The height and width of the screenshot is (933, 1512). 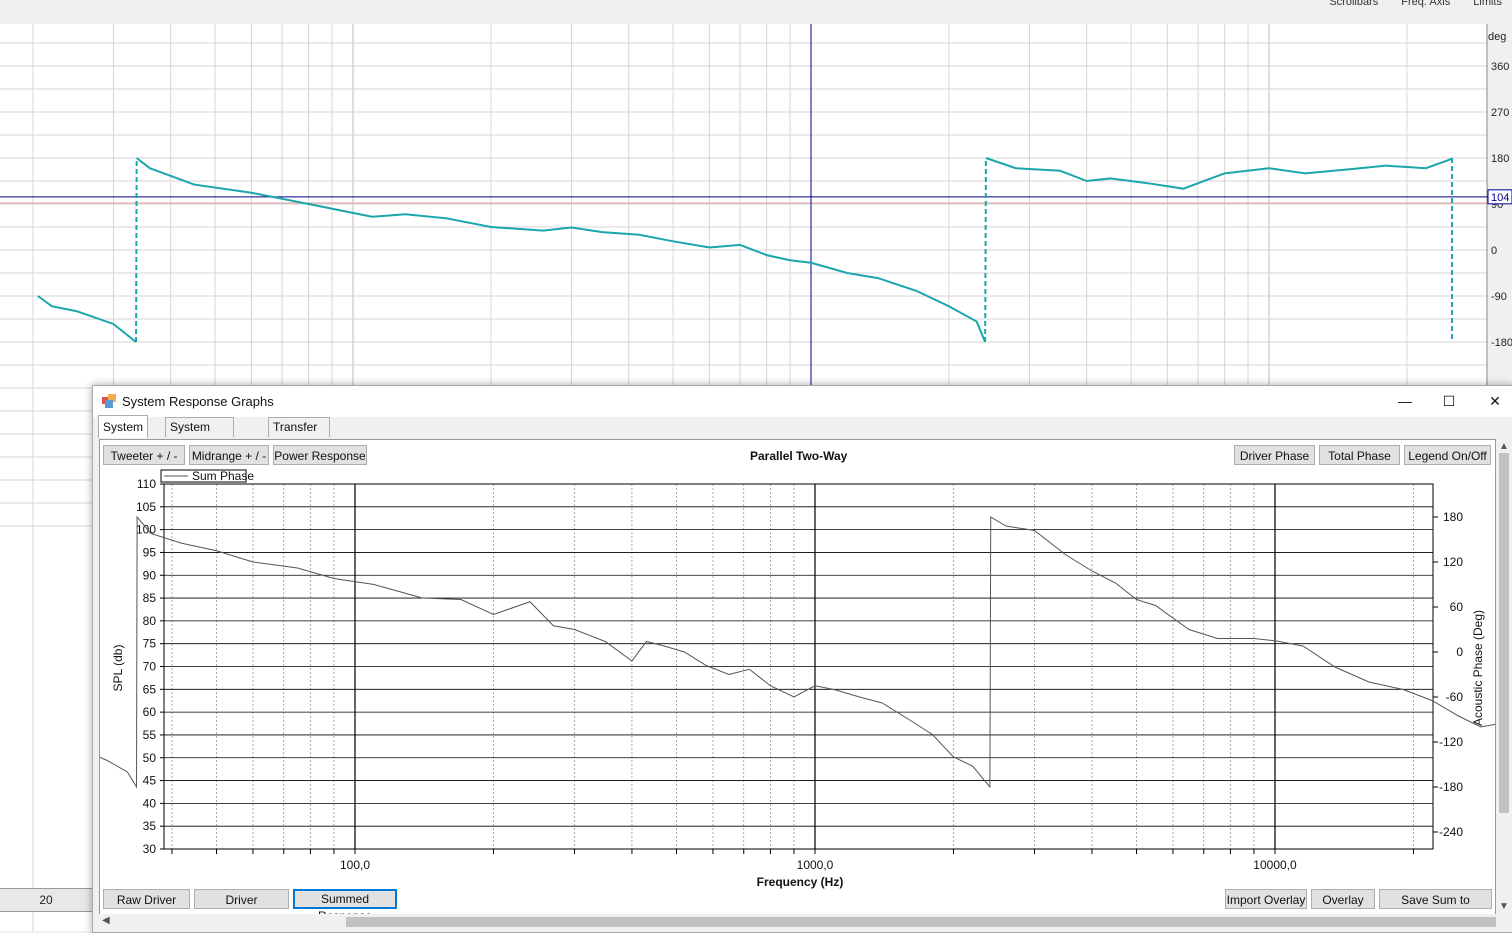 I want to click on summed-response-button: Summed Response, so click(x=345, y=906).